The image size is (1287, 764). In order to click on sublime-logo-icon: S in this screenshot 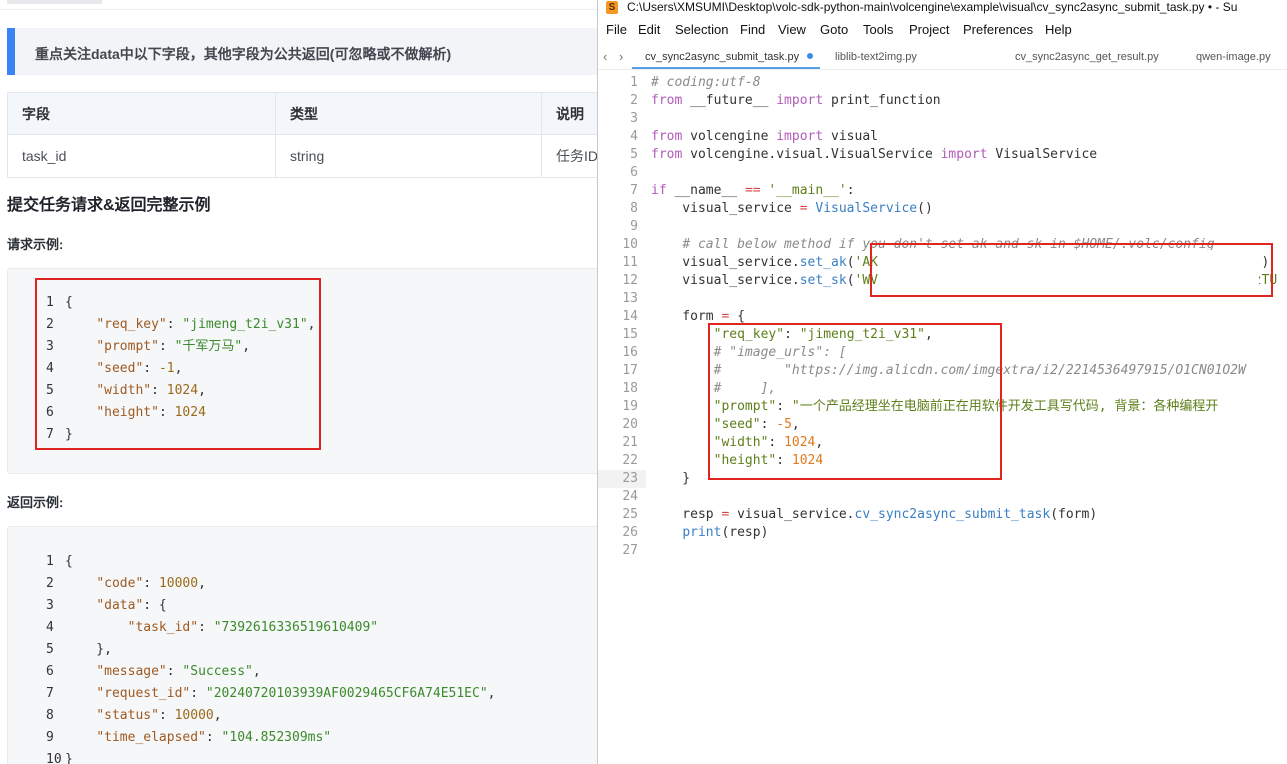, I will do `click(612, 7)`.